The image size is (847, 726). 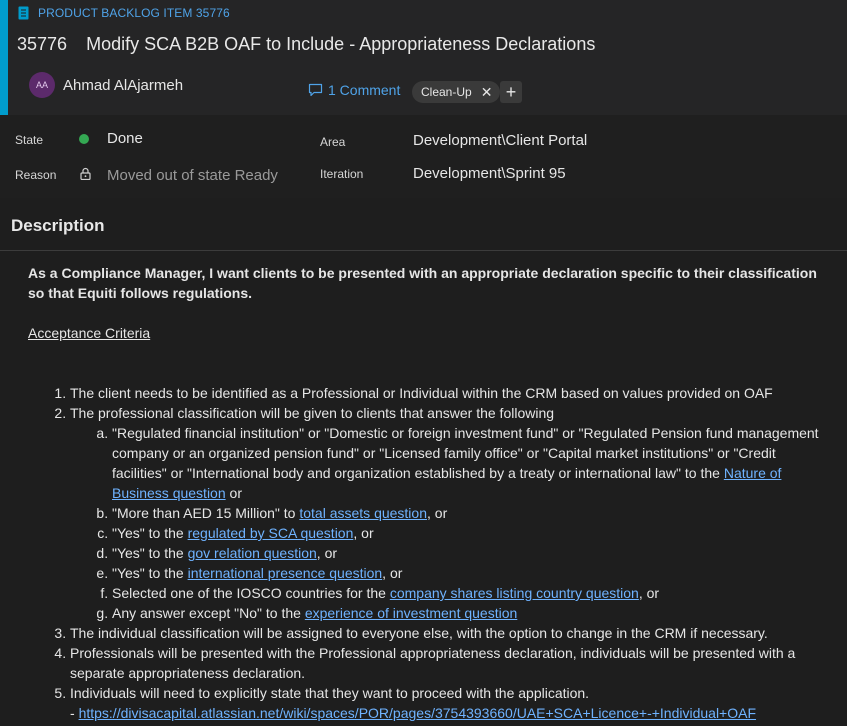 What do you see at coordinates (333, 142) in the screenshot?
I see `area-label: Area` at bounding box center [333, 142].